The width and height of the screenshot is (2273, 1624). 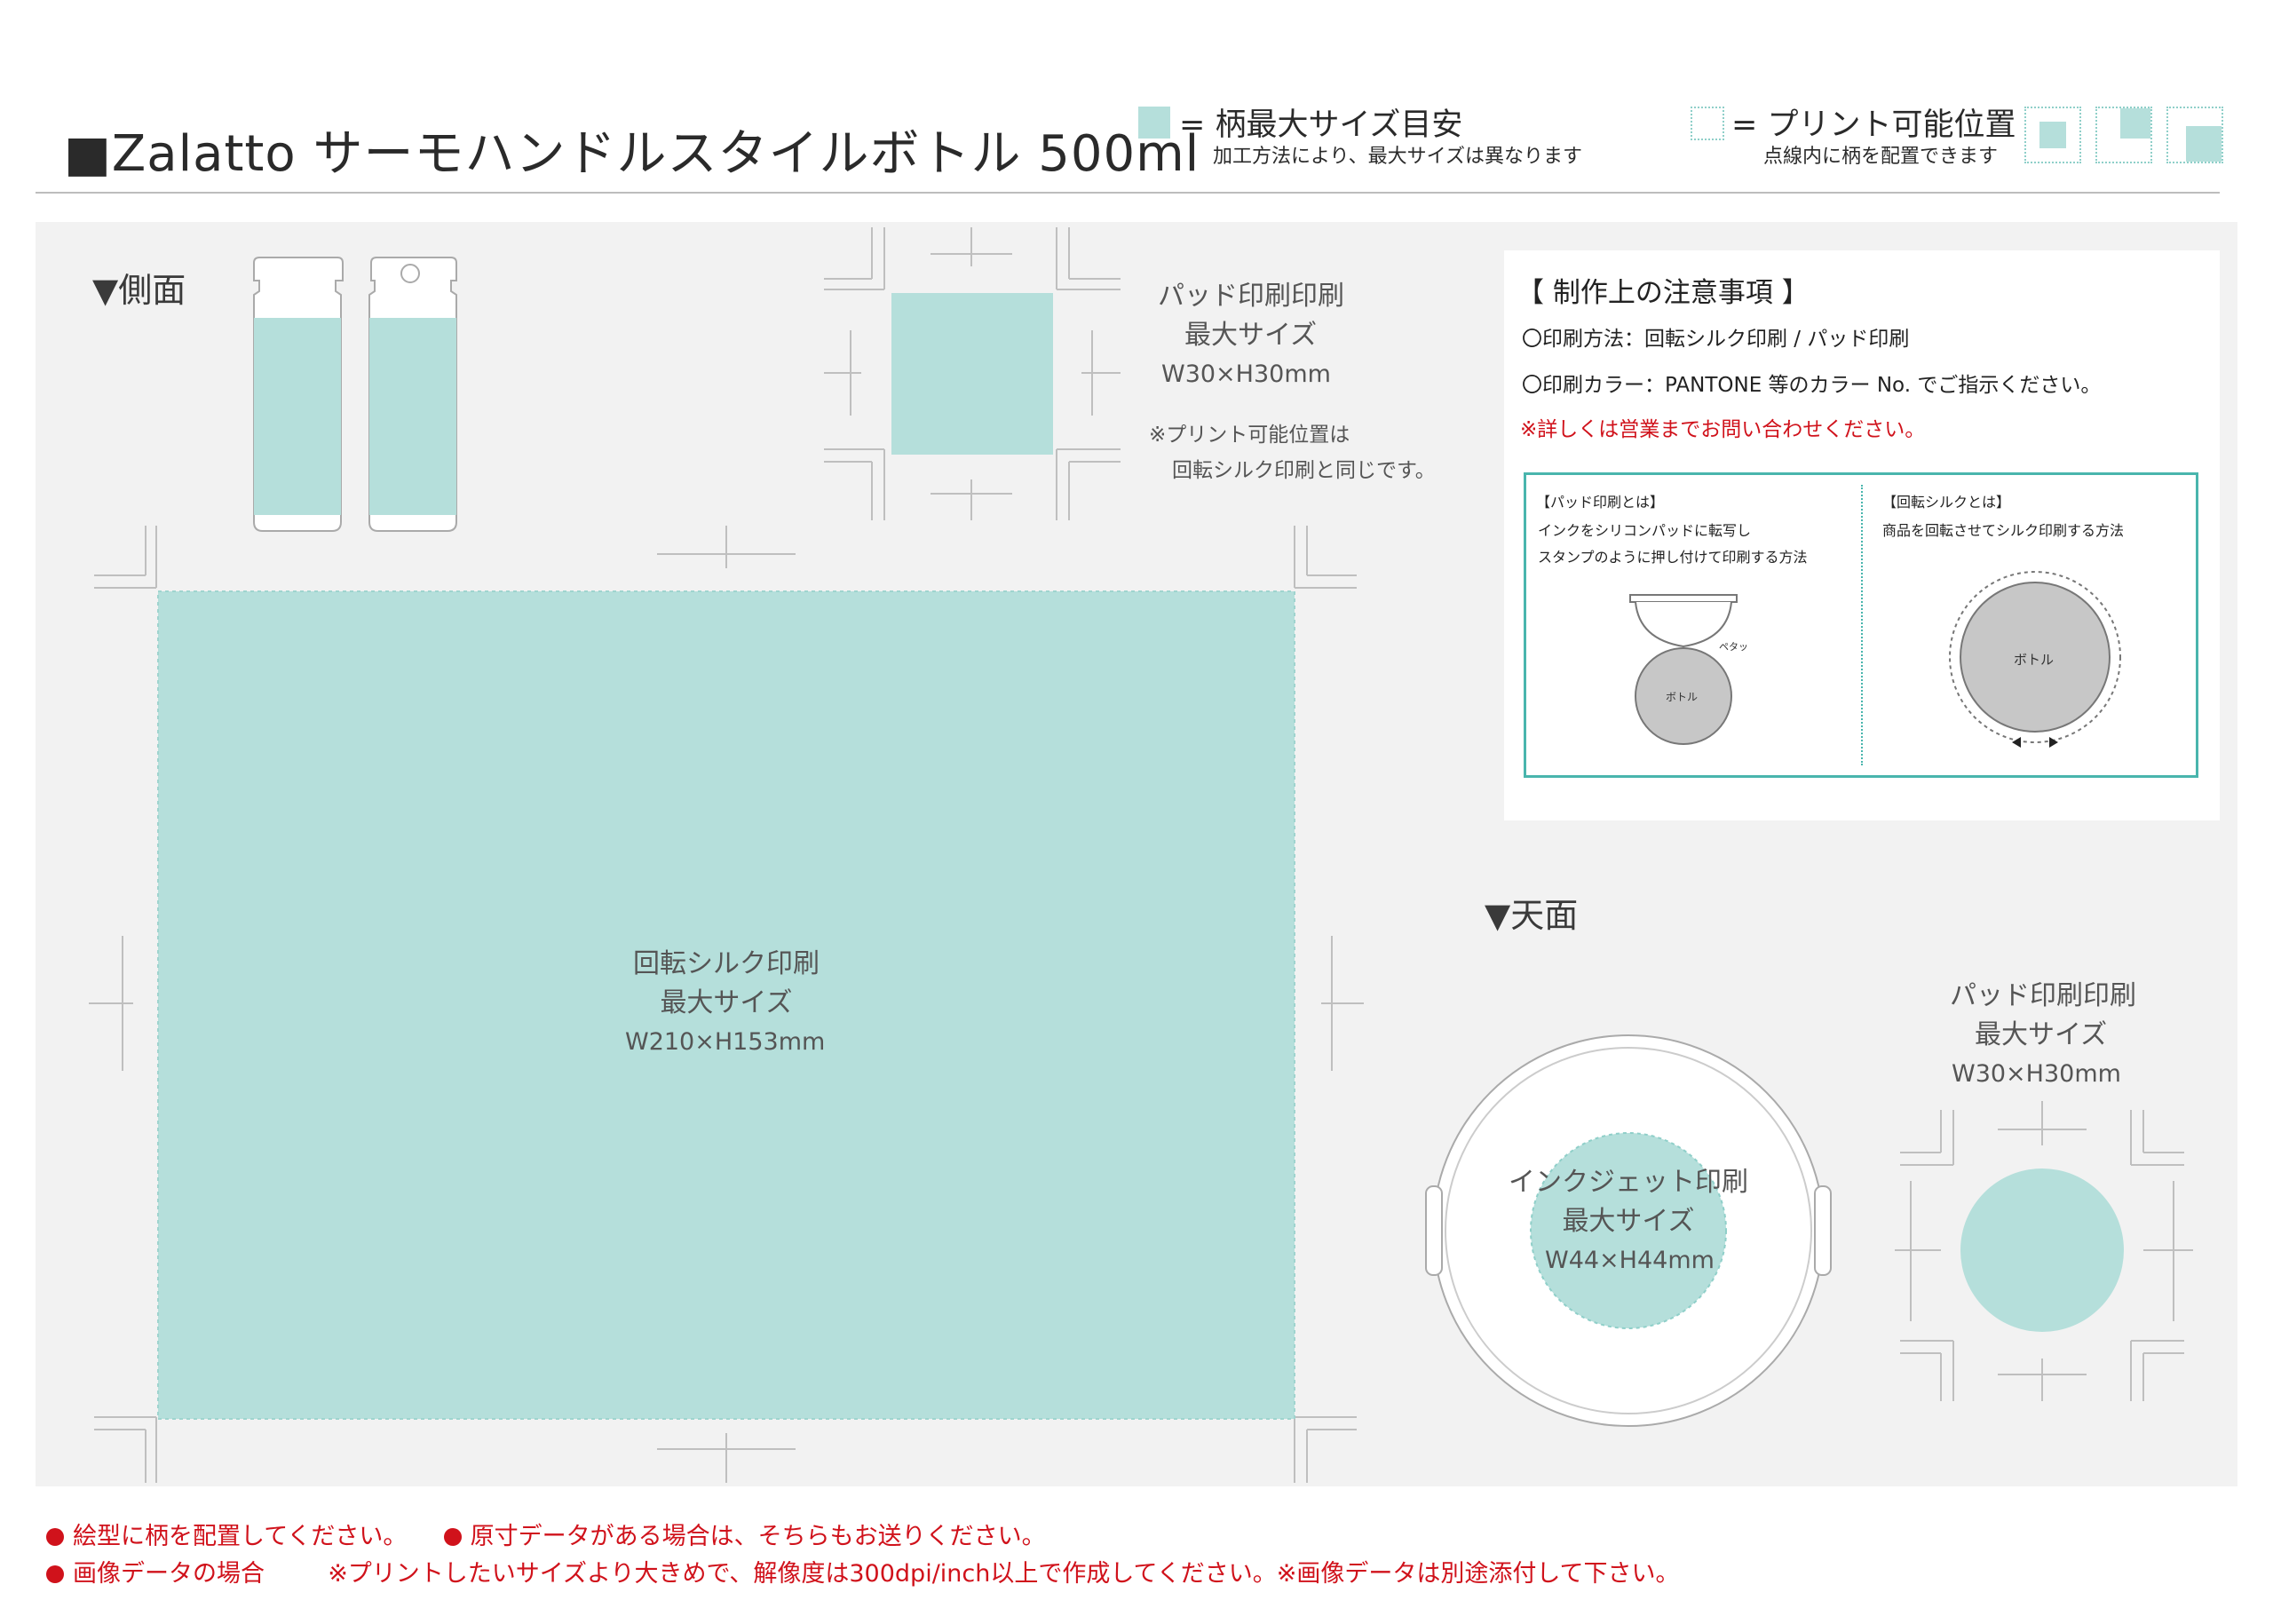 I want to click on notice-warning: ※詳しくは営業までお問い合わせください。, so click(x=1723, y=429).